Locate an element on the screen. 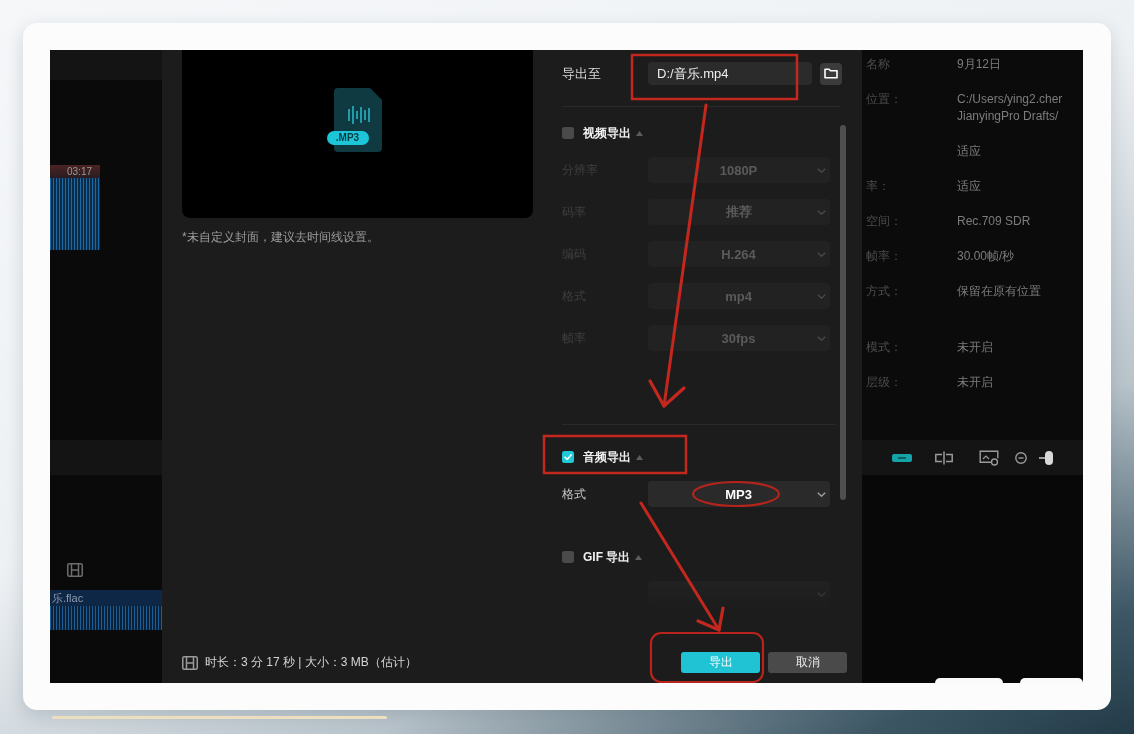  clip-duration-text: 03:17 is located at coordinates (80, 171).